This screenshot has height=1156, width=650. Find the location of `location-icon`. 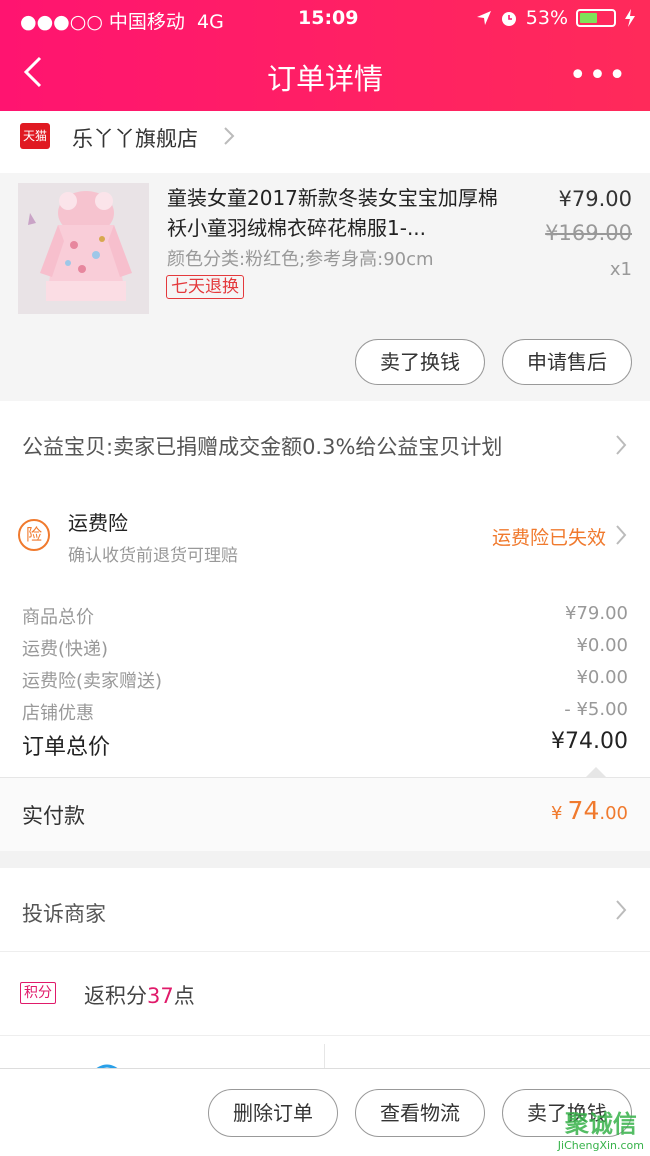

location-icon is located at coordinates (483, 18).